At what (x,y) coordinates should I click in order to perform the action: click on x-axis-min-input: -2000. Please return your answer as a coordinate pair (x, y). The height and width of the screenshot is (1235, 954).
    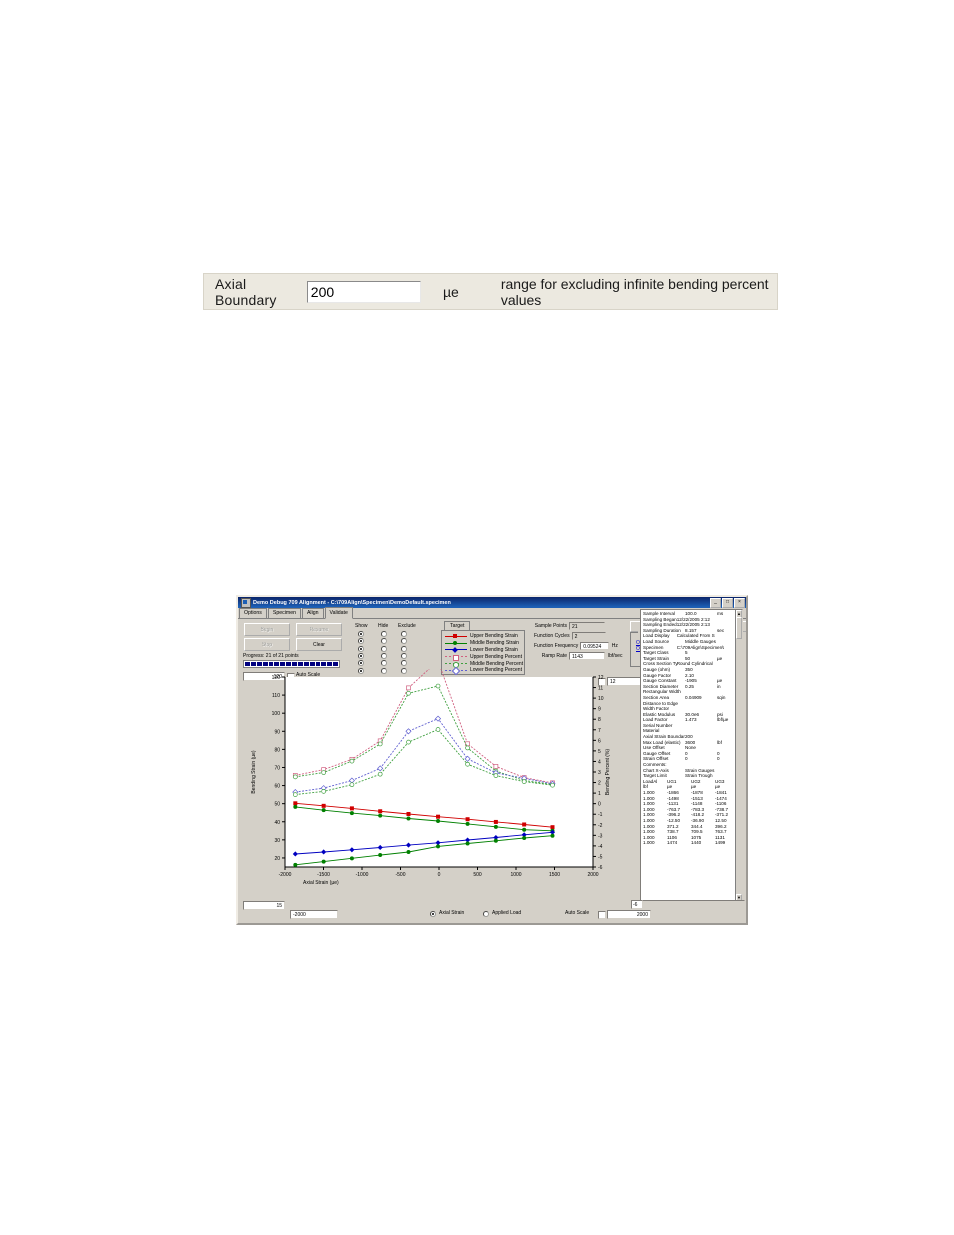
    Looking at the image, I should click on (314, 914).